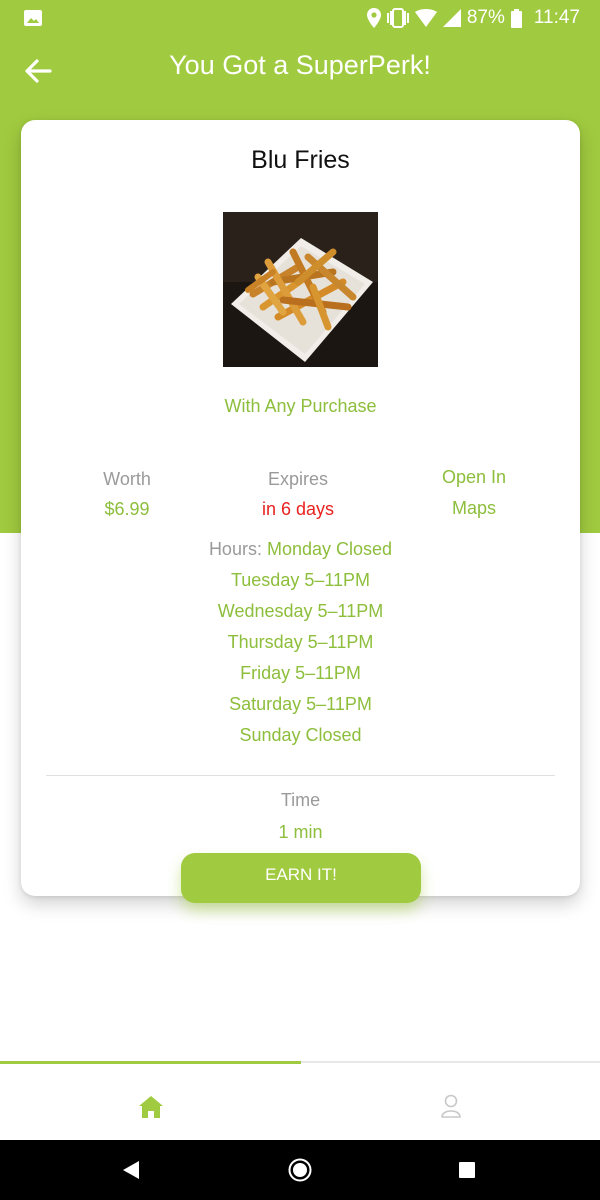 This screenshot has width=600, height=1200. I want to click on worth-label: Worth, so click(127, 479).